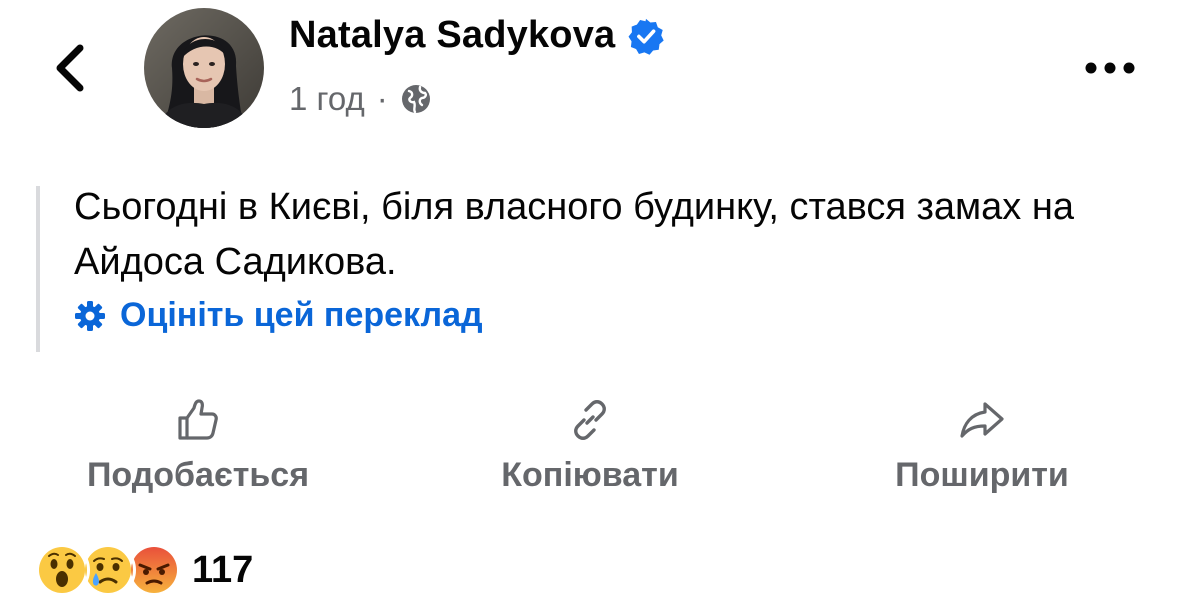 This screenshot has width=1179, height=616. Describe the element at coordinates (144, 570) in the screenshot. I see `reactions-summary: 117` at that location.